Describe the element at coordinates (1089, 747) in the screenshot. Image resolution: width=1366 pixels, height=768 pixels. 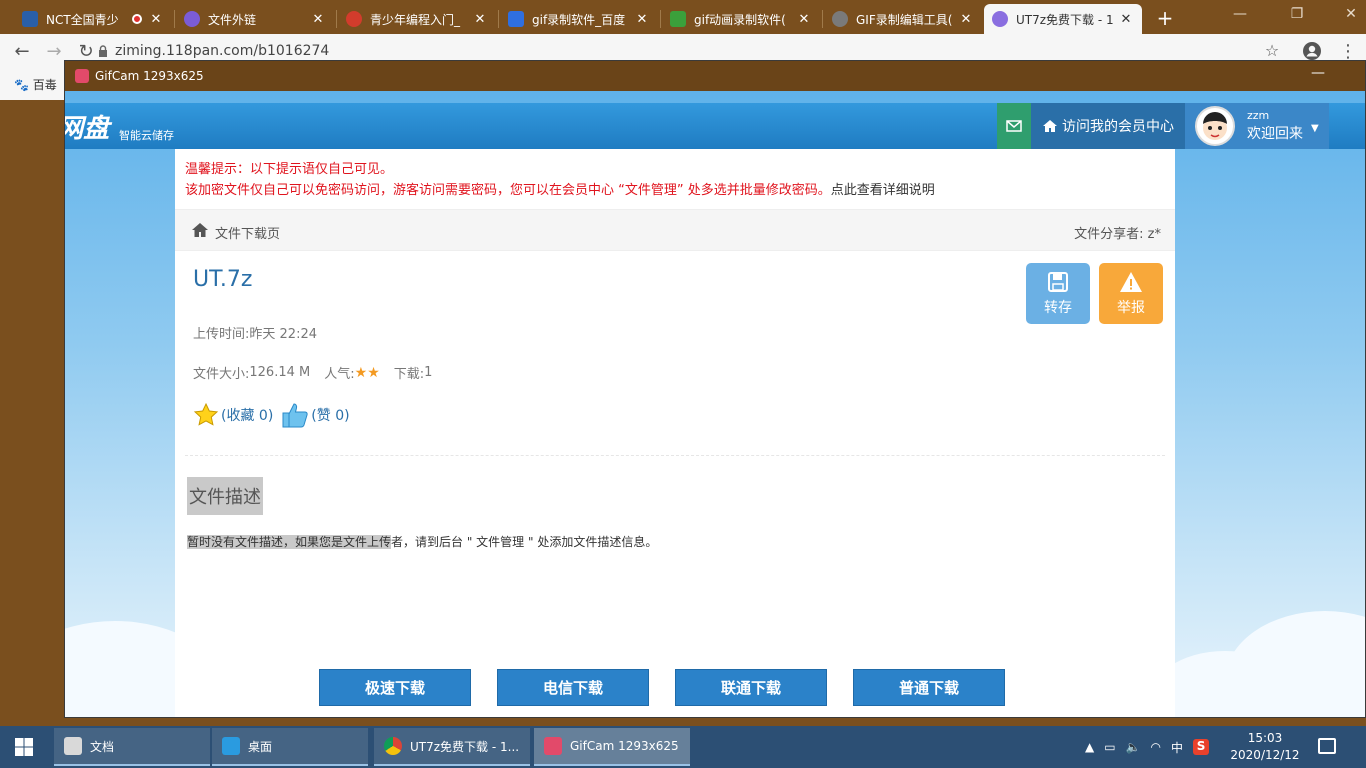
I see `chevron-up-icon: ▲` at that location.